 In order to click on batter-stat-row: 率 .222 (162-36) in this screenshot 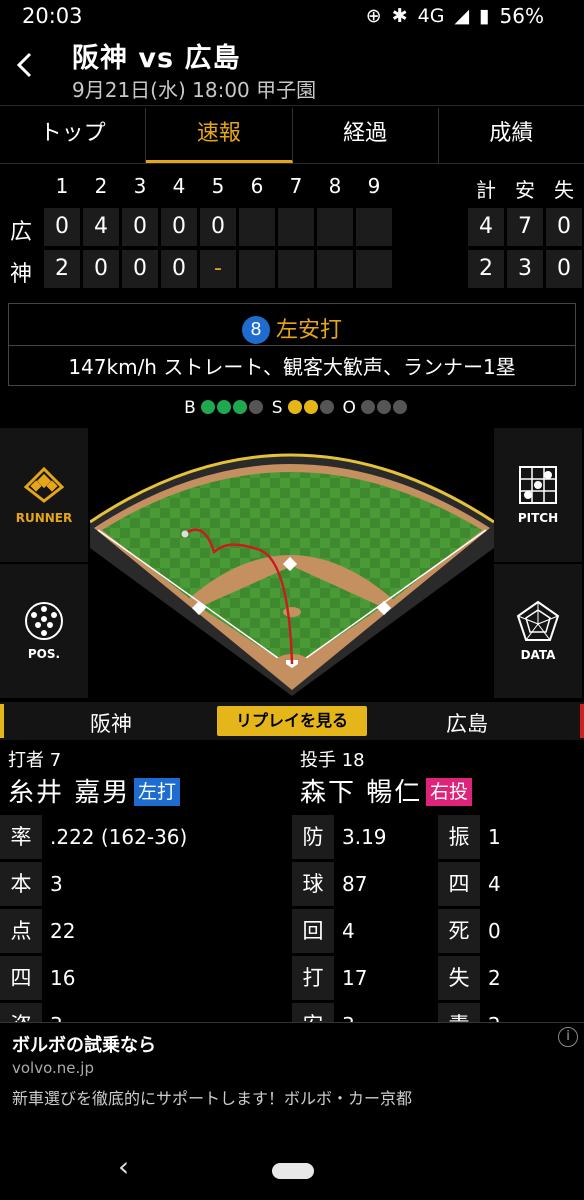, I will do `click(145, 837)`.